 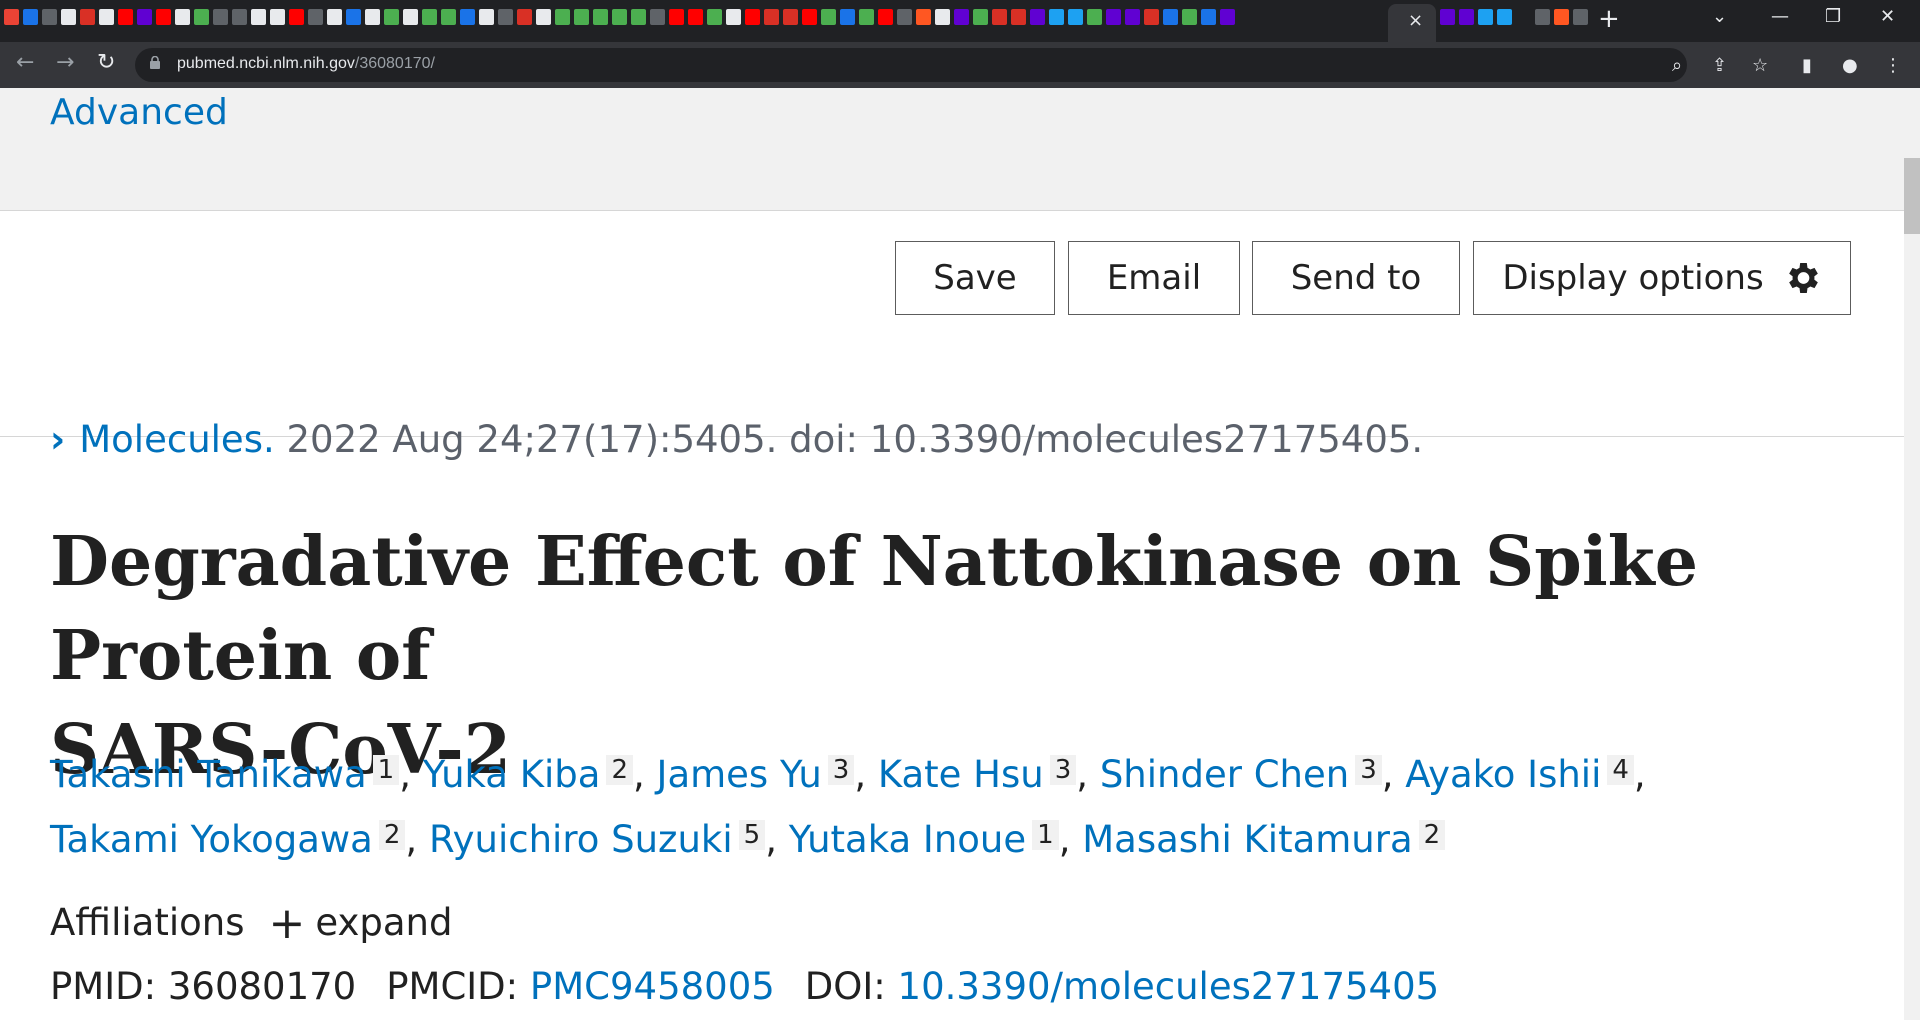 I want to click on author-link: Ayako Ishii, so click(x=1503, y=774).